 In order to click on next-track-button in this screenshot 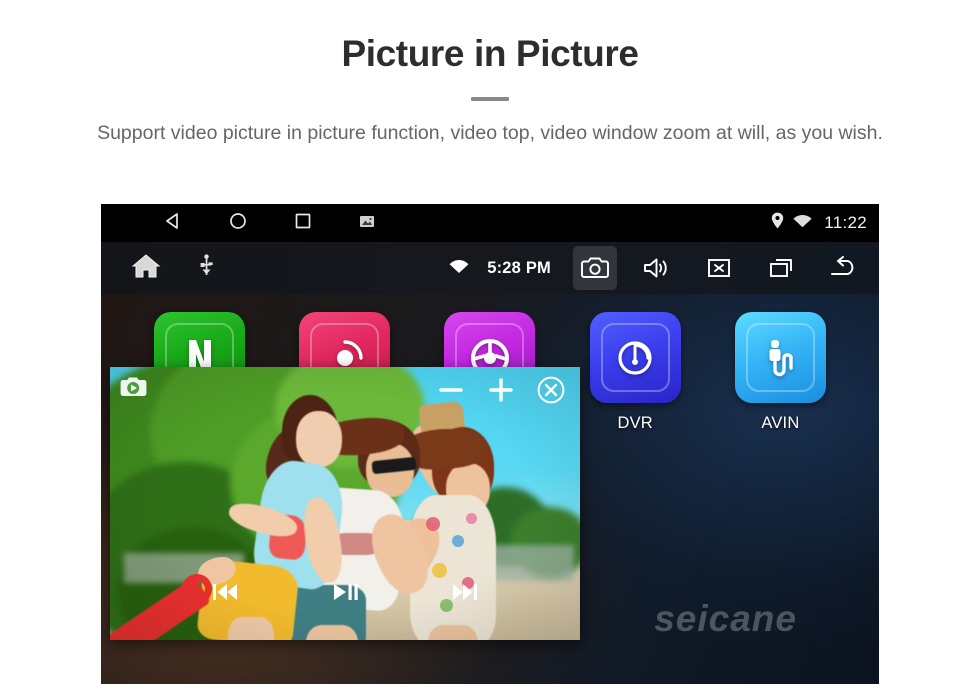, I will do `click(465, 592)`.